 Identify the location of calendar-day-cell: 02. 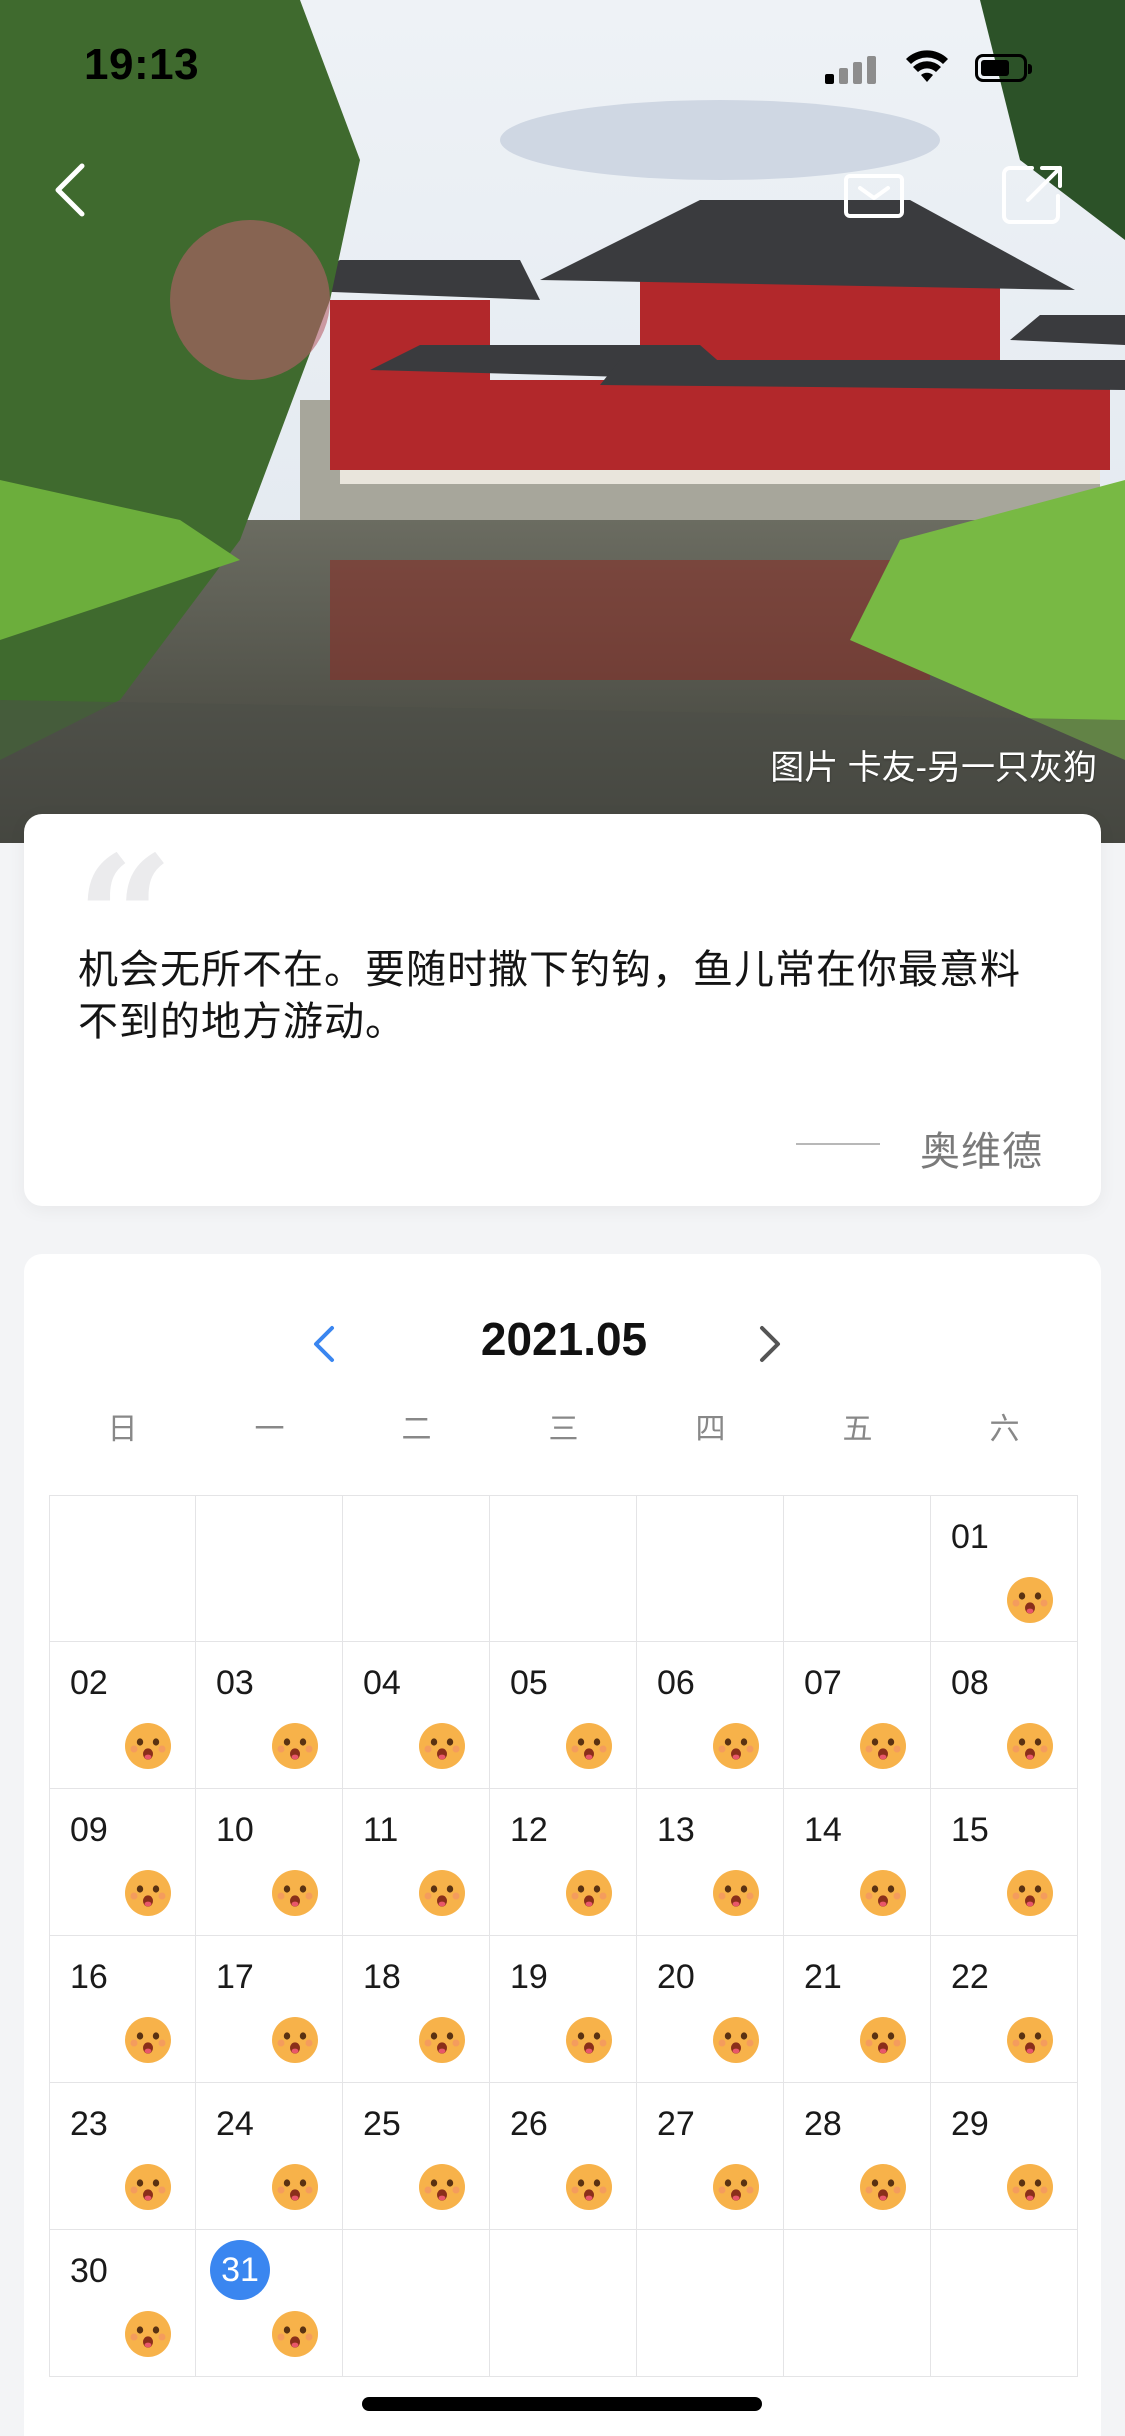
(122, 1715).